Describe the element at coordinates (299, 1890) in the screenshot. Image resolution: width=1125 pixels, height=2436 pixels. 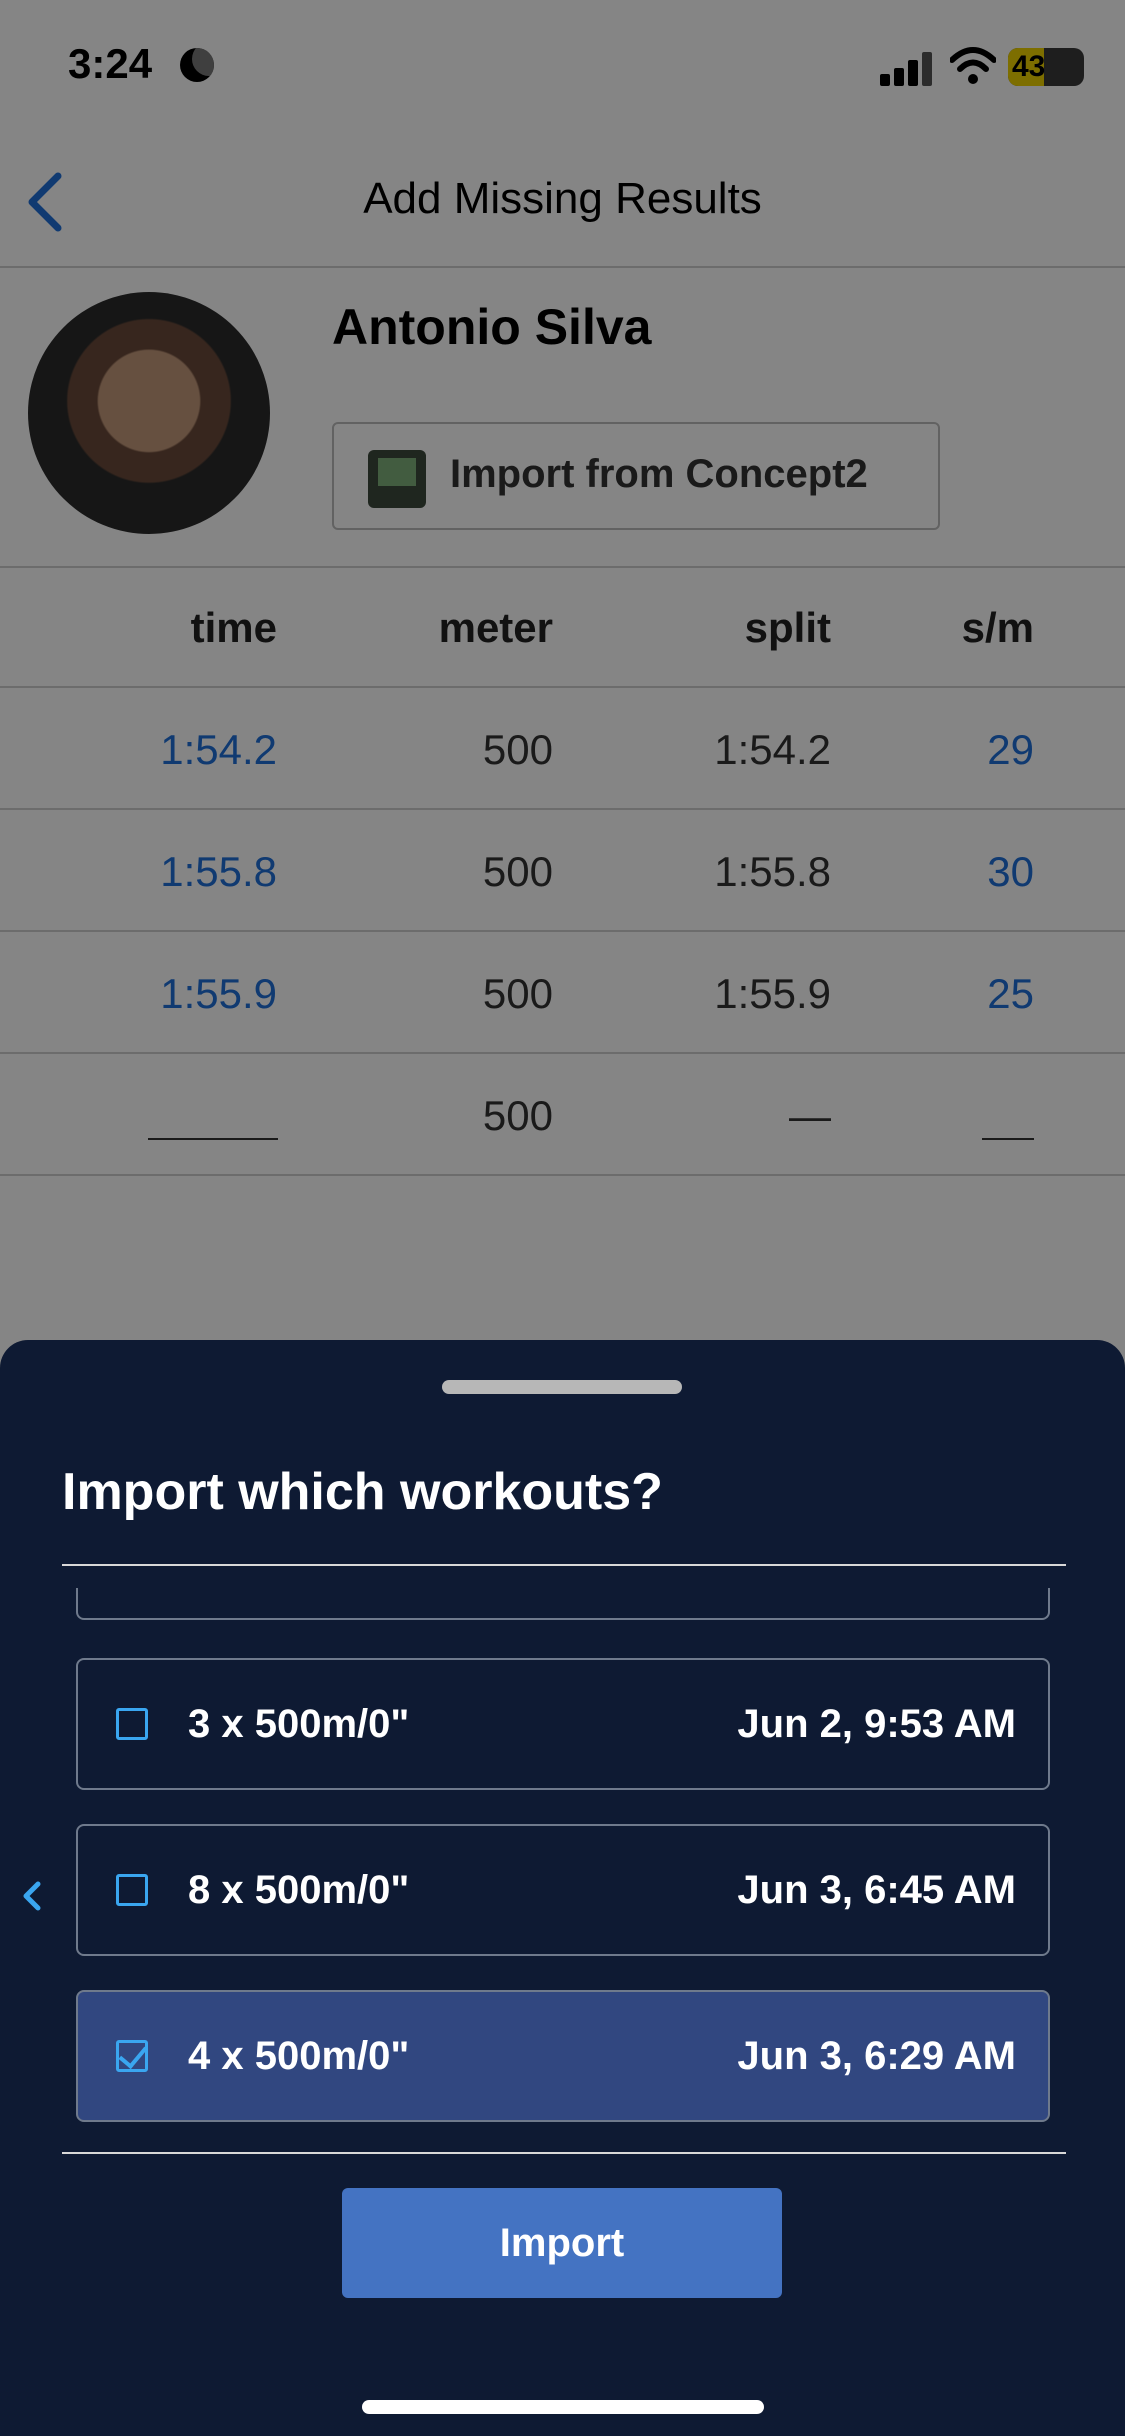
I see `workout-name: 8 x 500m/0"` at that location.